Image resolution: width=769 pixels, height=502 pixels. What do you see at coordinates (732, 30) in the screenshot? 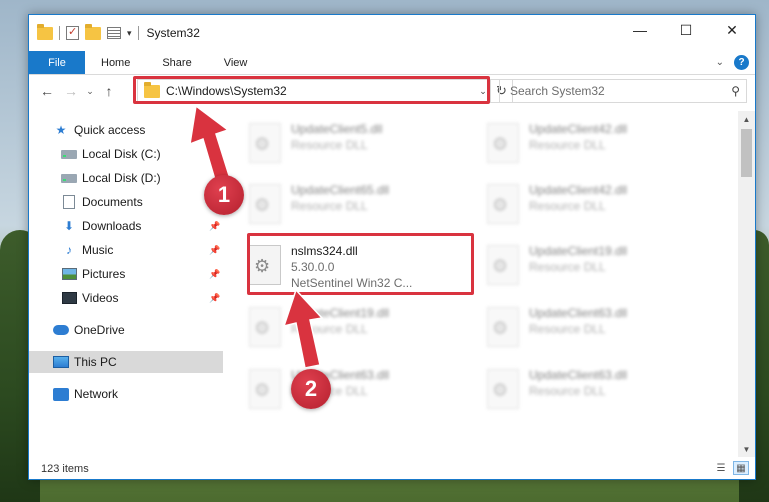
I see `close-button: ✕` at bounding box center [732, 30].